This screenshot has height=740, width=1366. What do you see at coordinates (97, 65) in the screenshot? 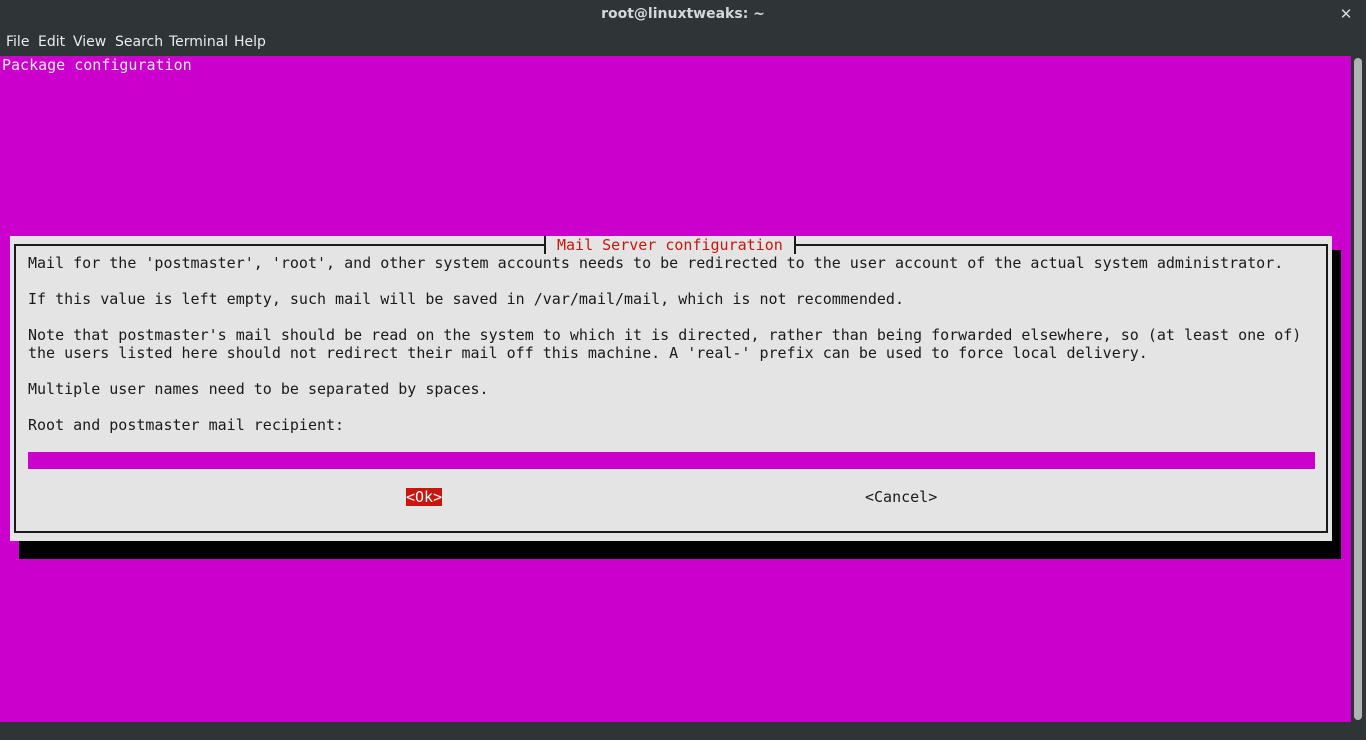
I see `package-configuration-header: Package configuration` at bounding box center [97, 65].